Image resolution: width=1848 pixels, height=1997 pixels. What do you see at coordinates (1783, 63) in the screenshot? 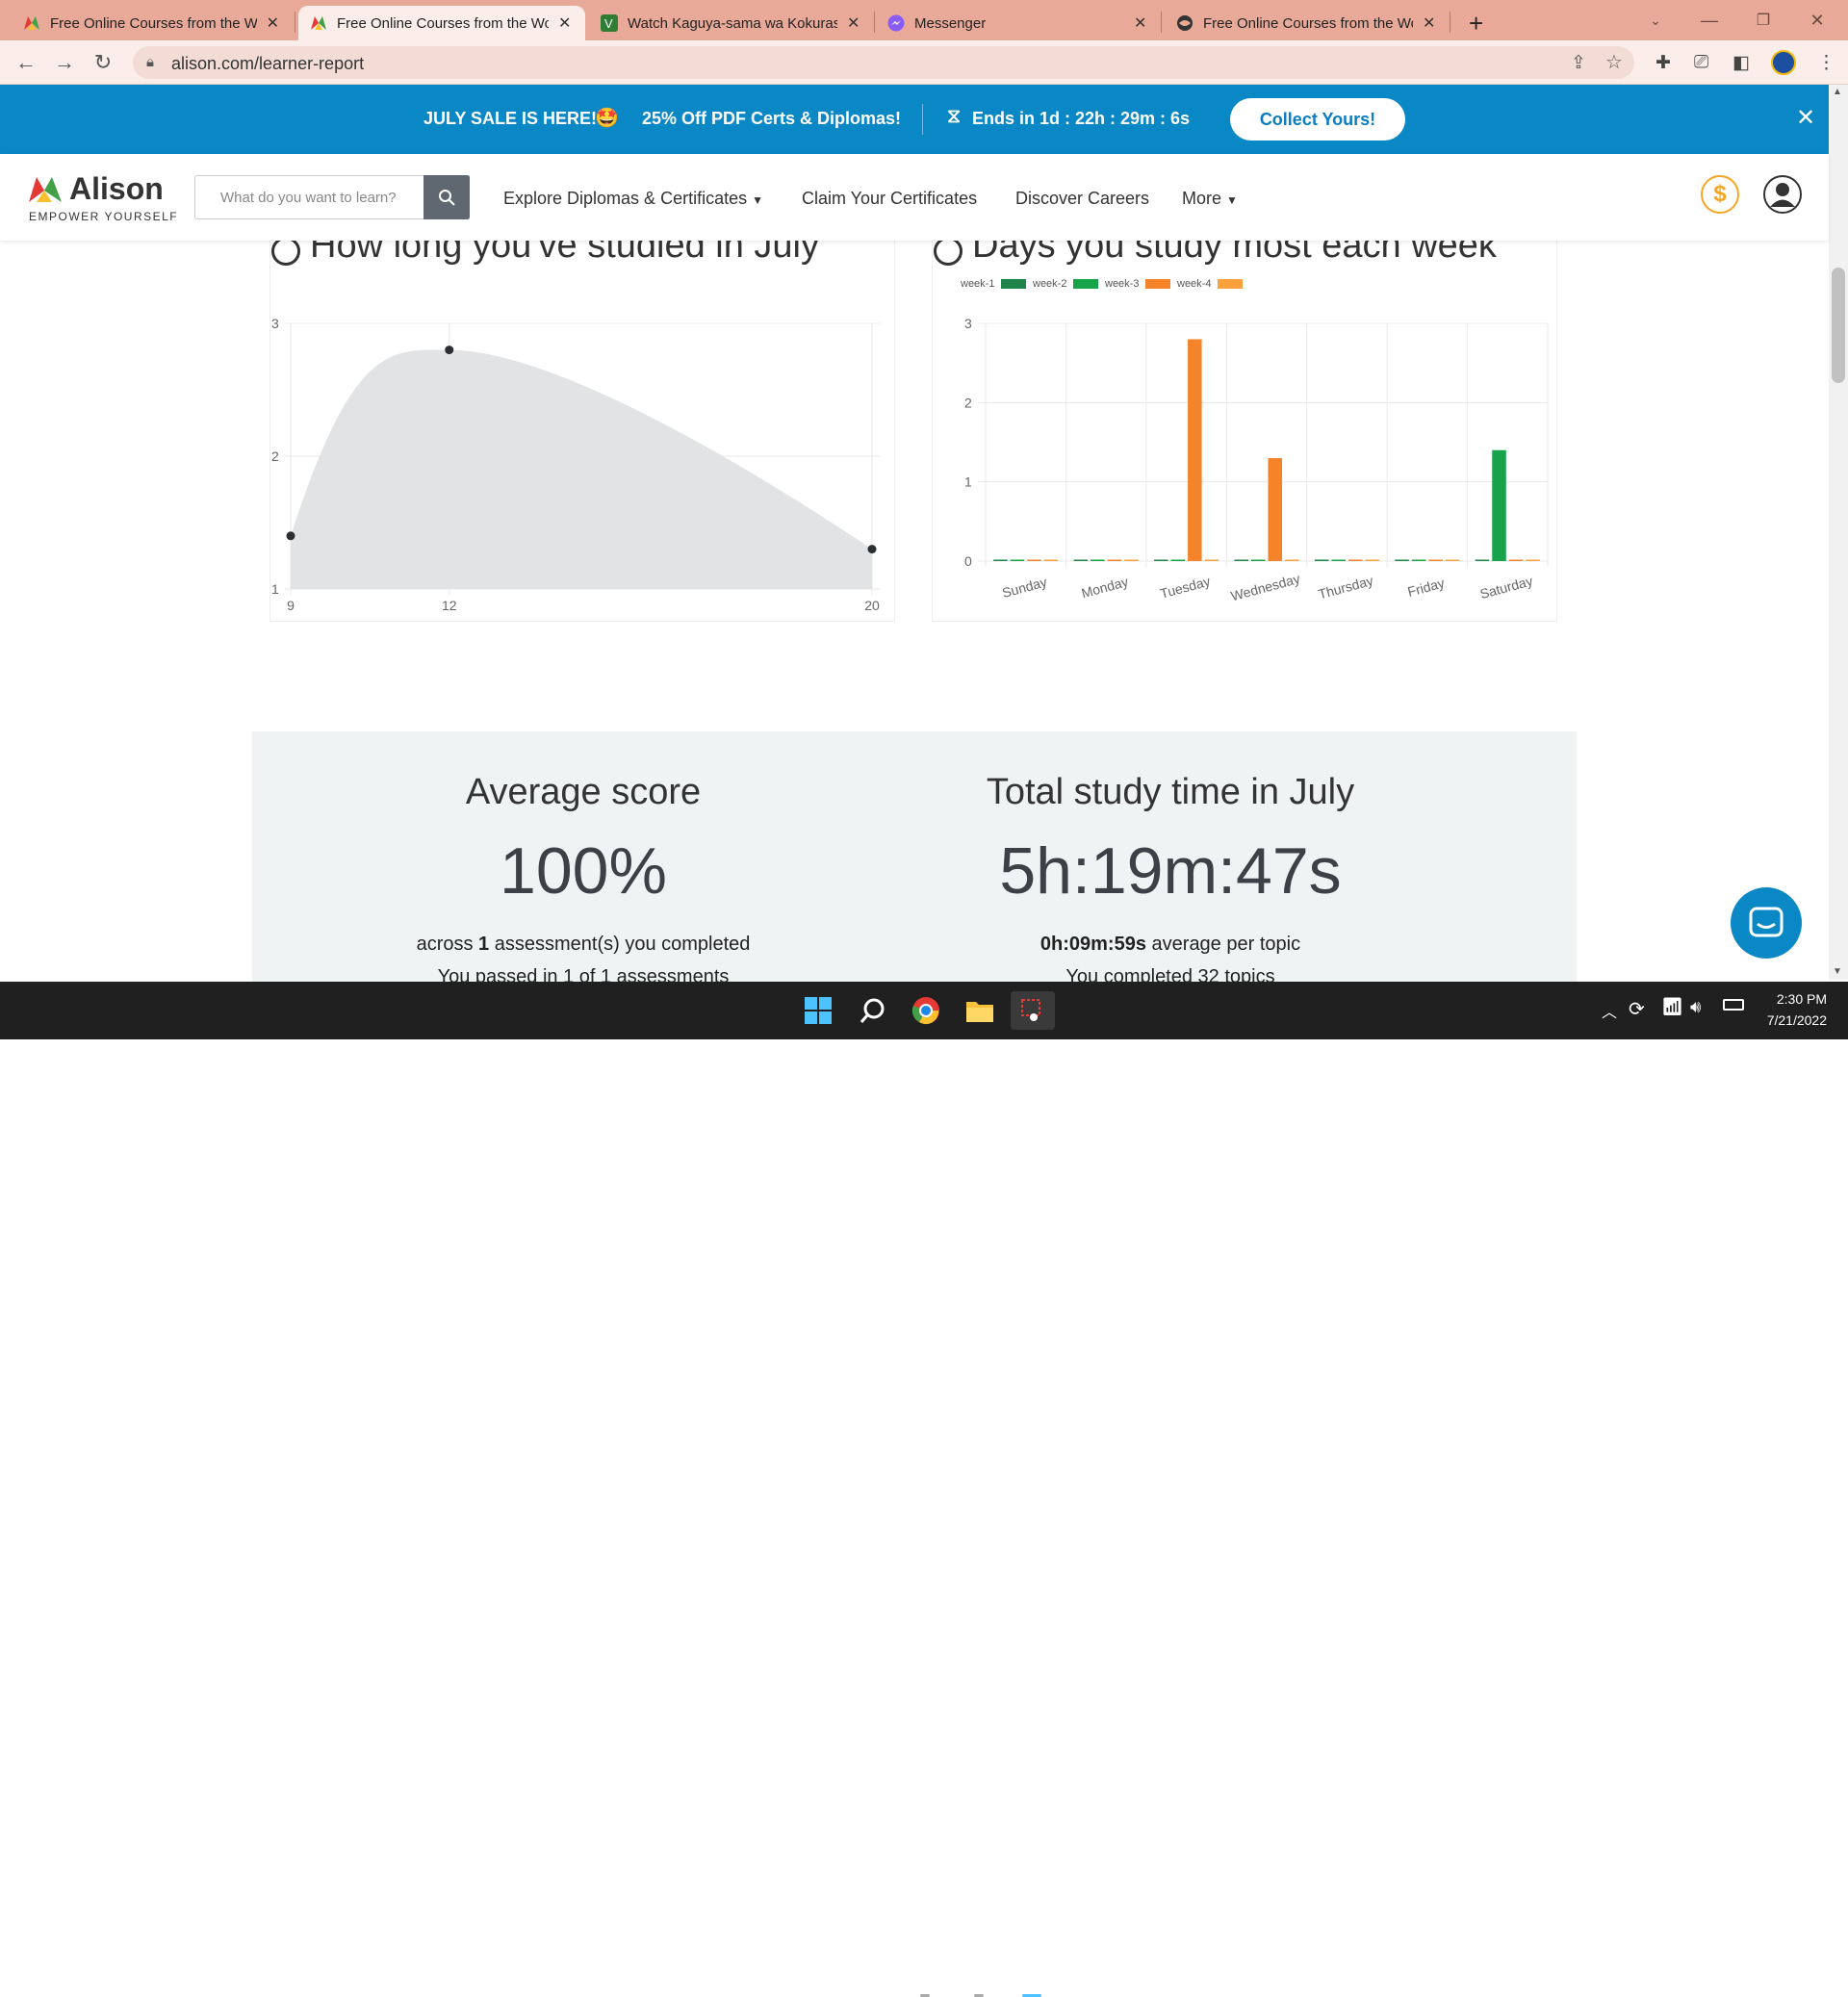
I see `profile-avatar-icon` at bounding box center [1783, 63].